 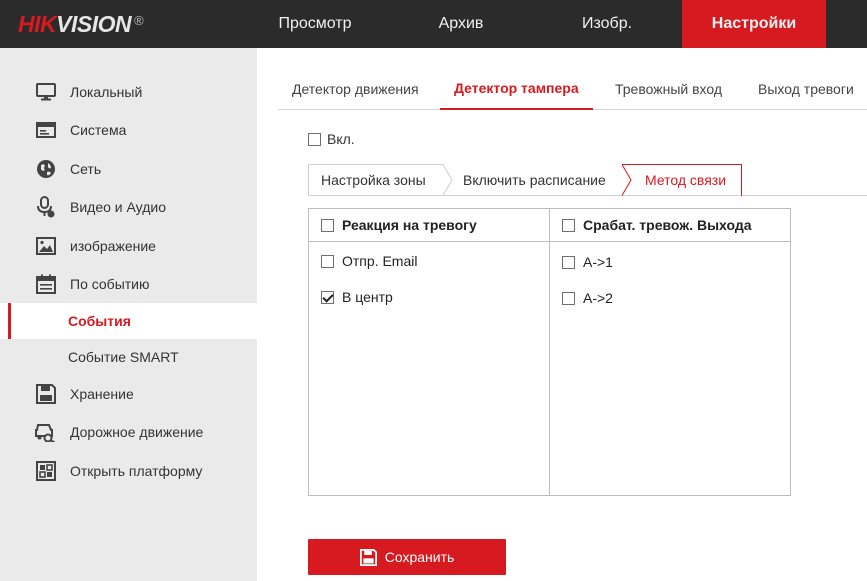 What do you see at coordinates (118, 207) in the screenshot?
I see `sidebar-item-label: Видео и Аудио` at bounding box center [118, 207].